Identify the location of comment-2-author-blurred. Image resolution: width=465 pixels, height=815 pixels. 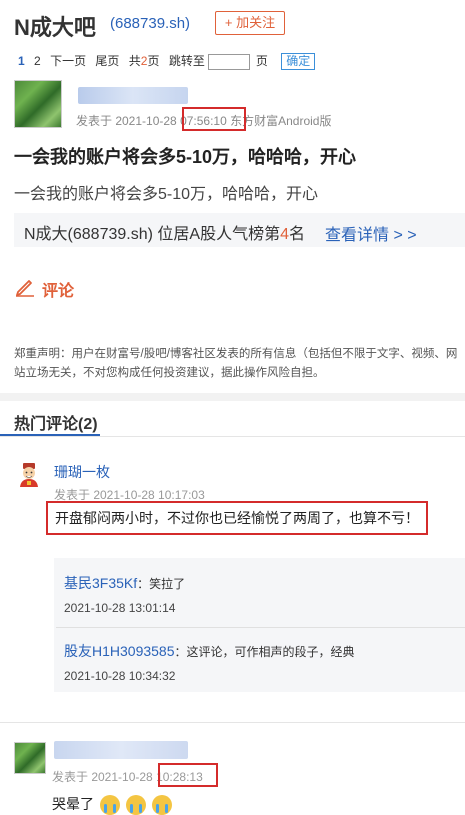
(121, 750).